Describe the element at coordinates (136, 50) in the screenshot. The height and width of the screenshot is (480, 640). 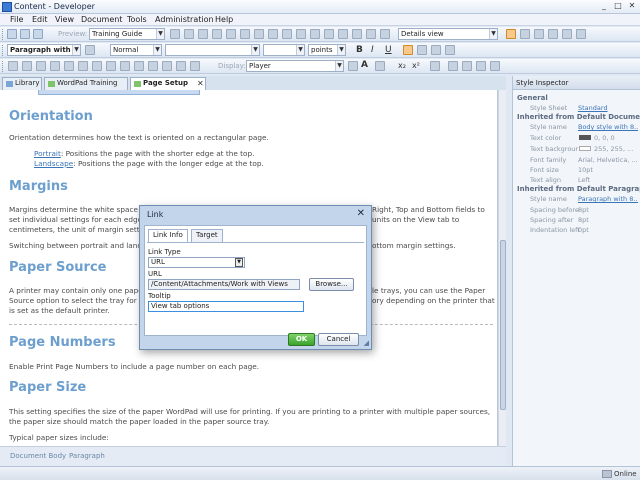
I see `weight-select: Normal ▼` at that location.